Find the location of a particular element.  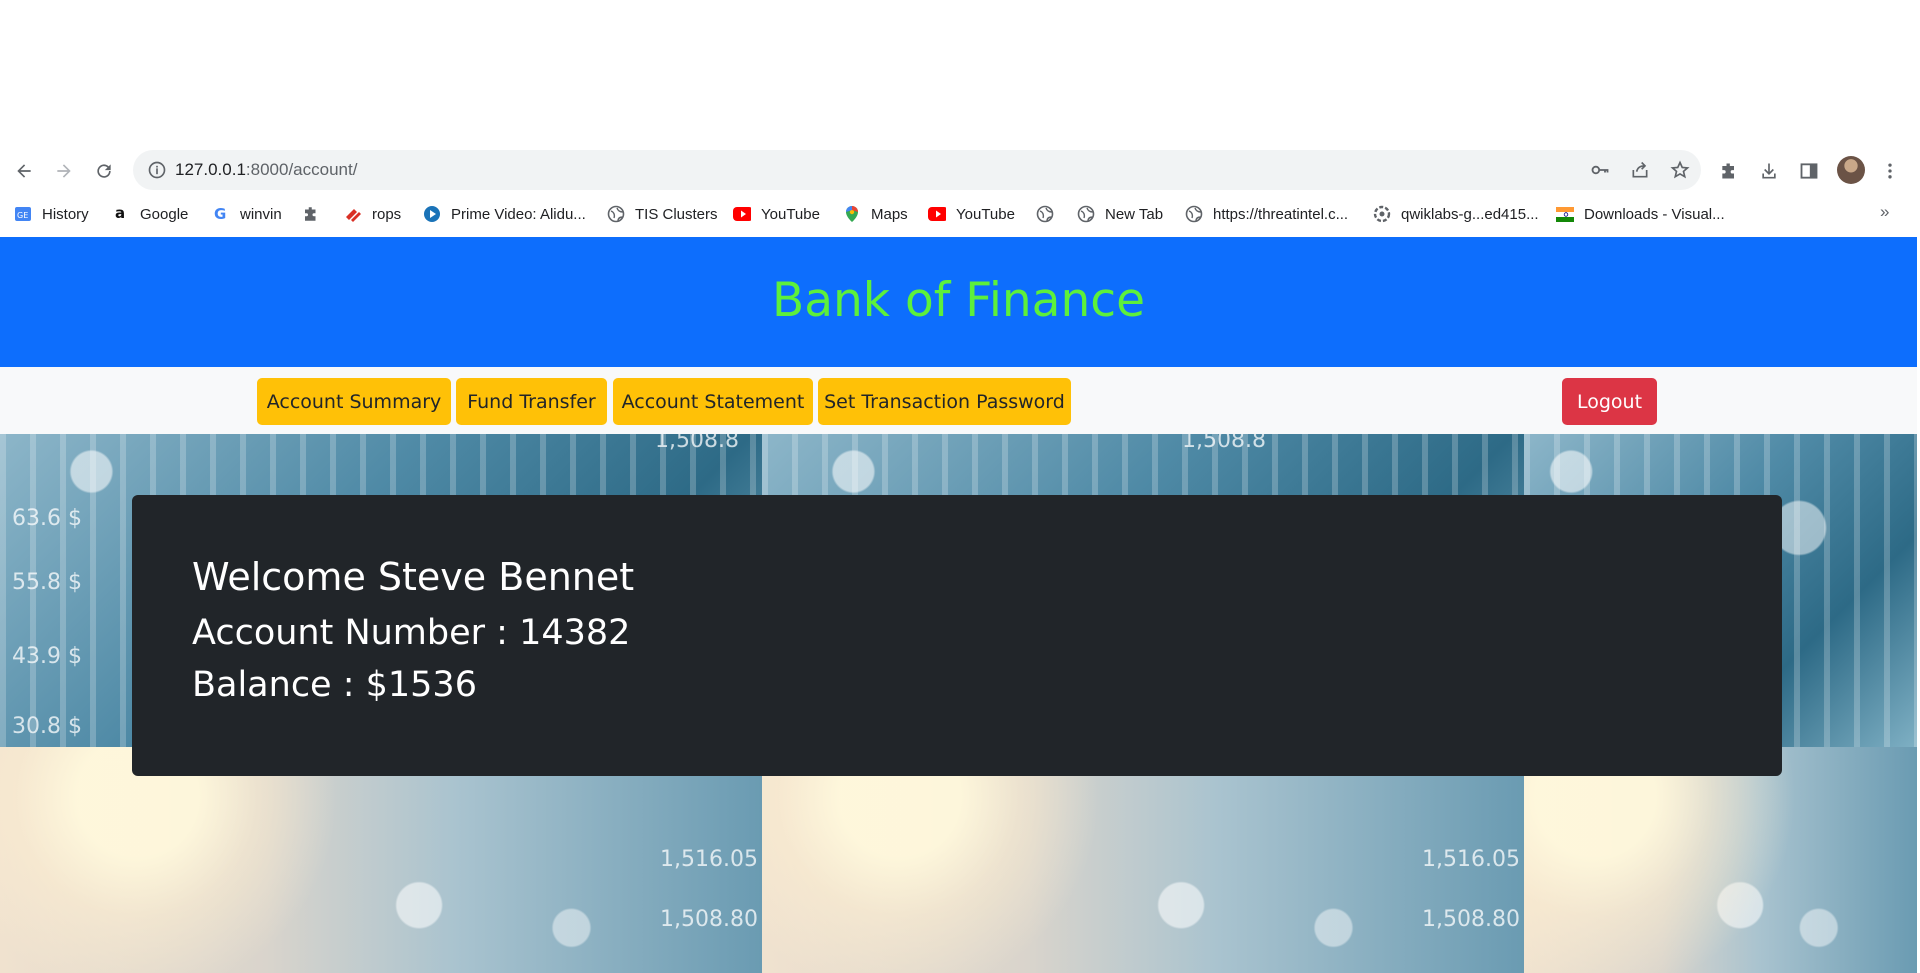

svg-text: G is located at coordinates (220, 214).